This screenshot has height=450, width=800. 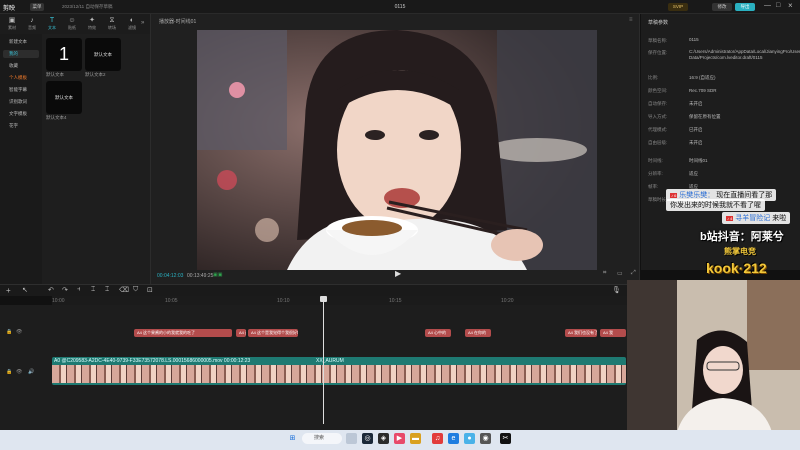 I want to click on fit-icon: ⌗, so click(x=604, y=273).